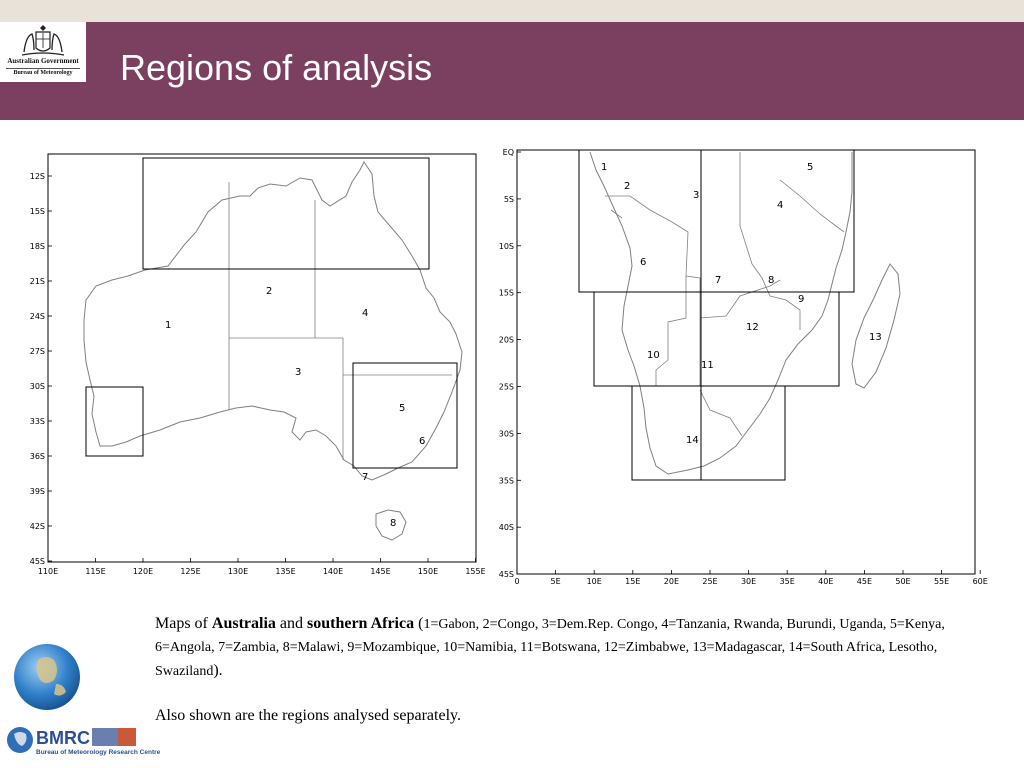 Image resolution: width=1024 pixels, height=768 pixels. What do you see at coordinates (707, 365) in the screenshot?
I see `af-region-label: 11` at bounding box center [707, 365].